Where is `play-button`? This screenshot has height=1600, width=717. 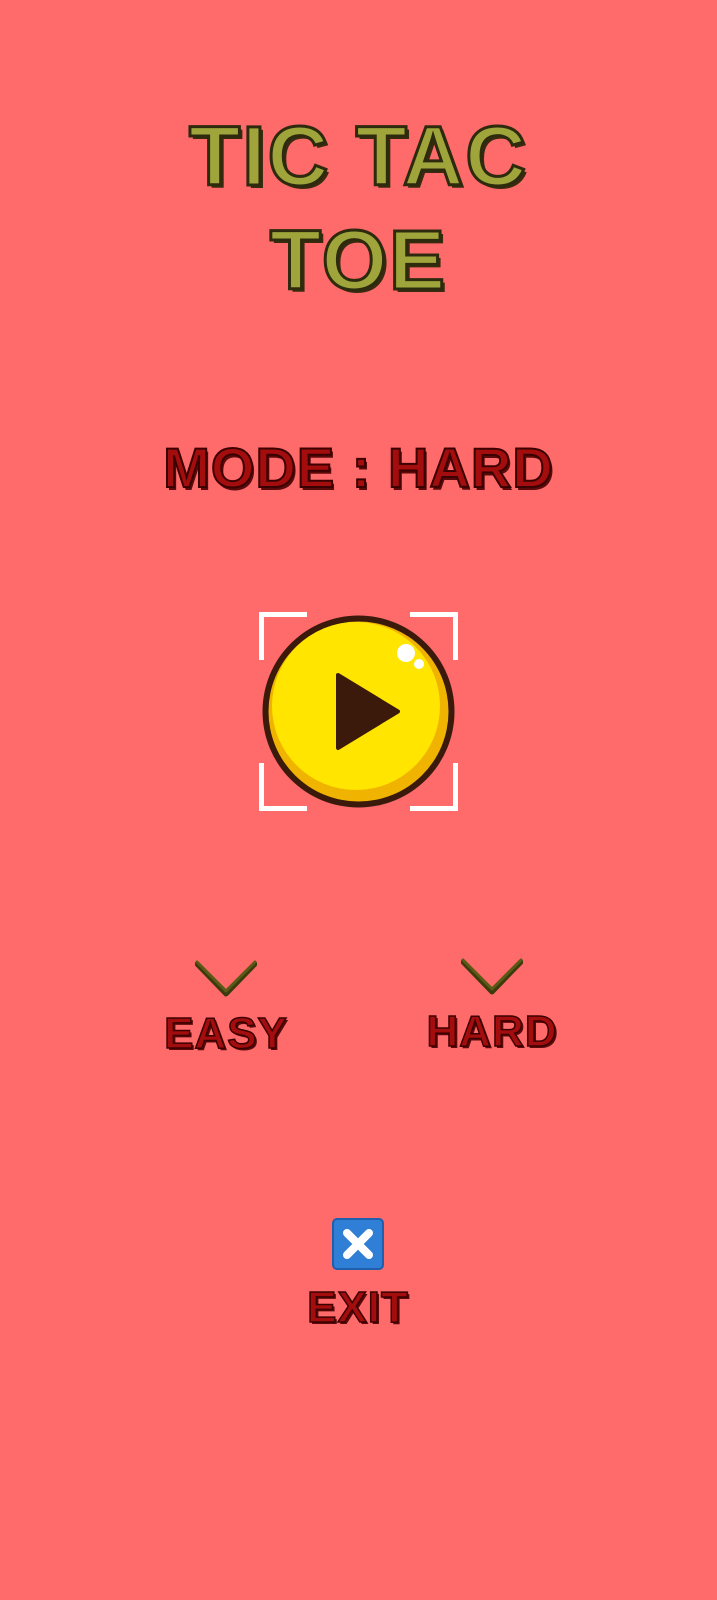
play-button is located at coordinates (358, 711).